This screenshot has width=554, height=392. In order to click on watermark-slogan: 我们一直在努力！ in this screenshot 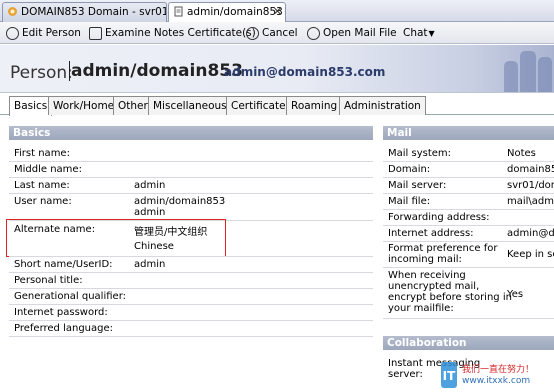, I will do `click(498, 370)`.